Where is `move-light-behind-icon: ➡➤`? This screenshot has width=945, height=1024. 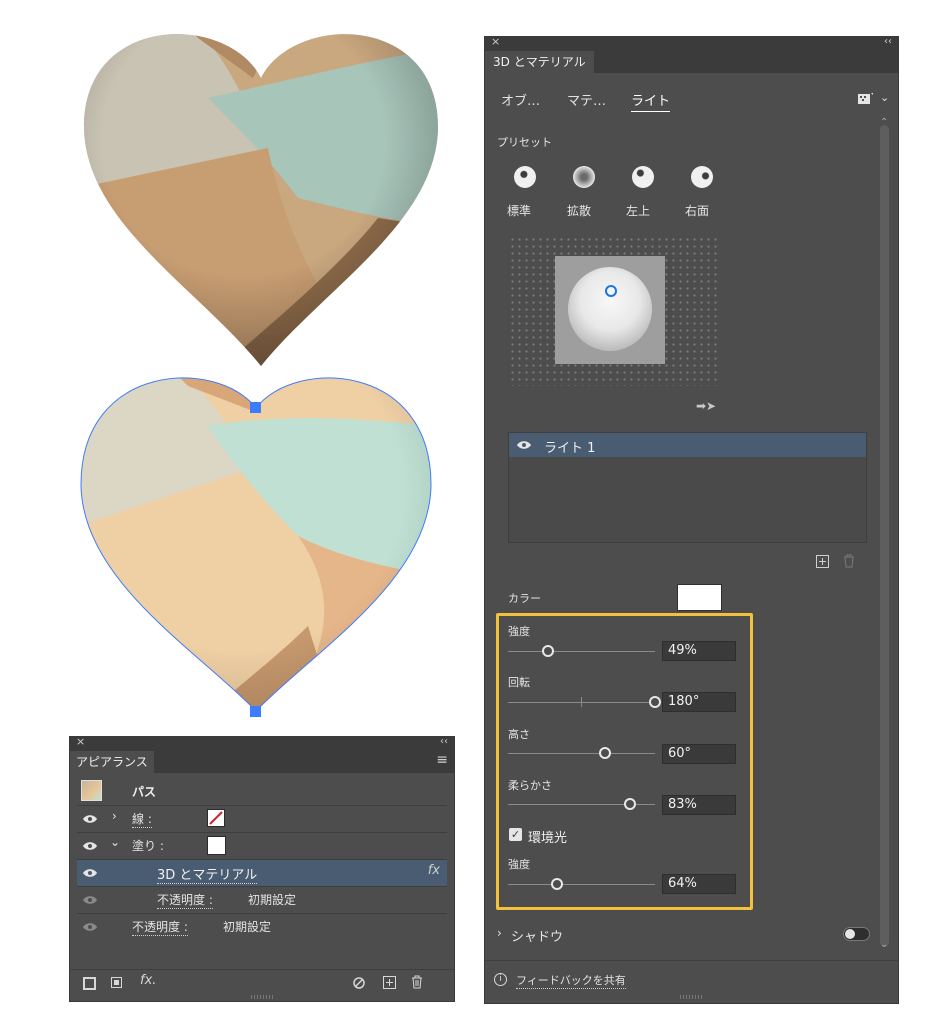
move-light-behind-icon: ➡➤ is located at coordinates (706, 406).